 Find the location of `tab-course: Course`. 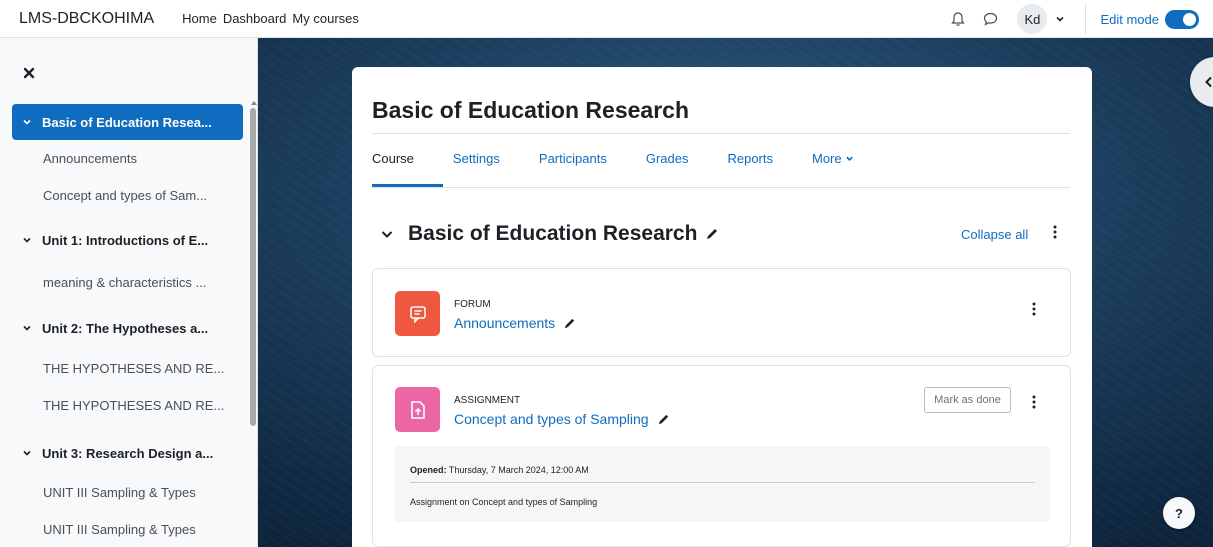

tab-course: Course is located at coordinates (393, 158).